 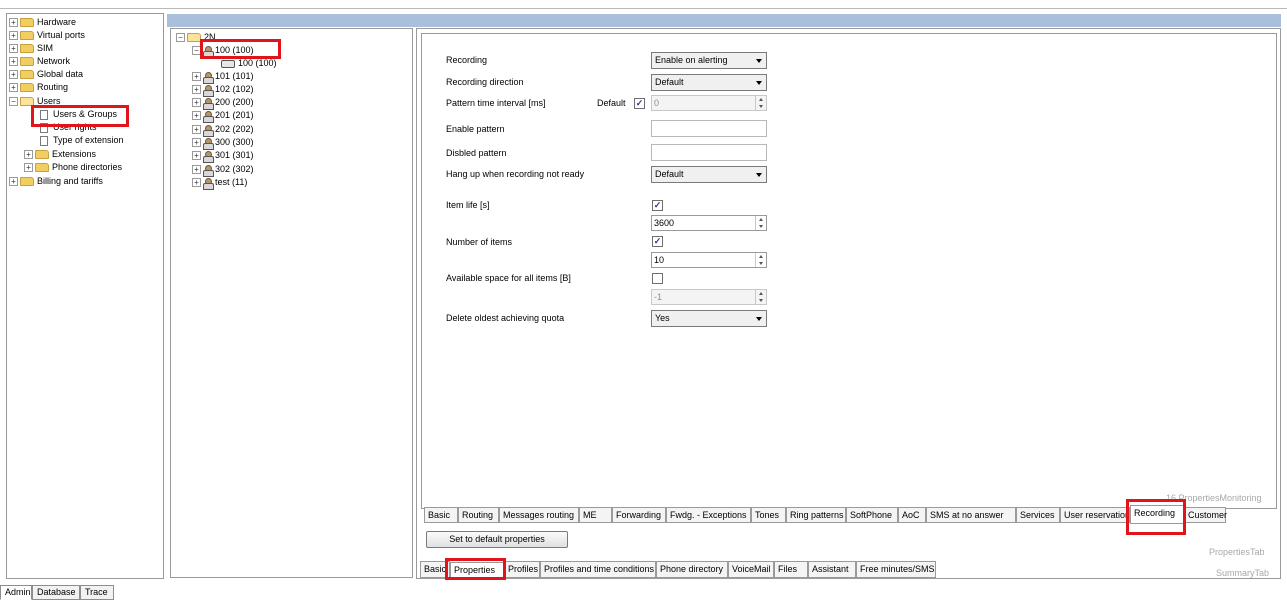 What do you see at coordinates (709, 260) in the screenshot?
I see `number-of-items-input: 10` at bounding box center [709, 260].